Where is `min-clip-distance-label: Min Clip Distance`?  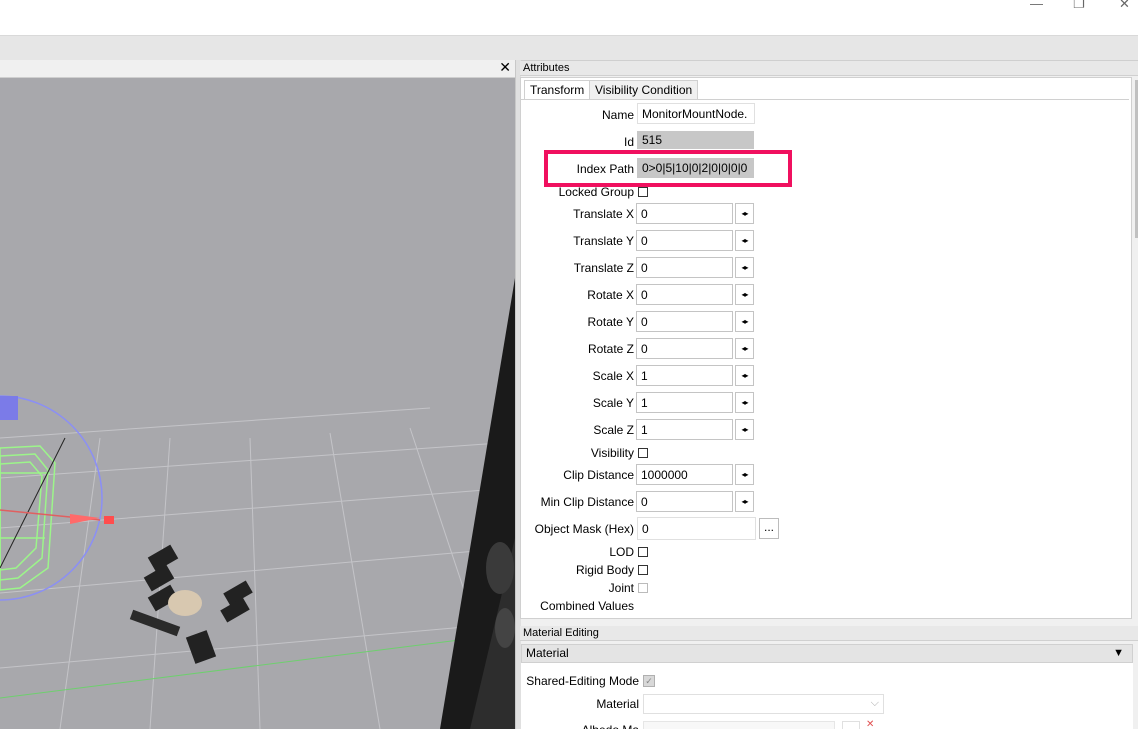
min-clip-distance-label: Min Clip Distance is located at coordinates (587, 502).